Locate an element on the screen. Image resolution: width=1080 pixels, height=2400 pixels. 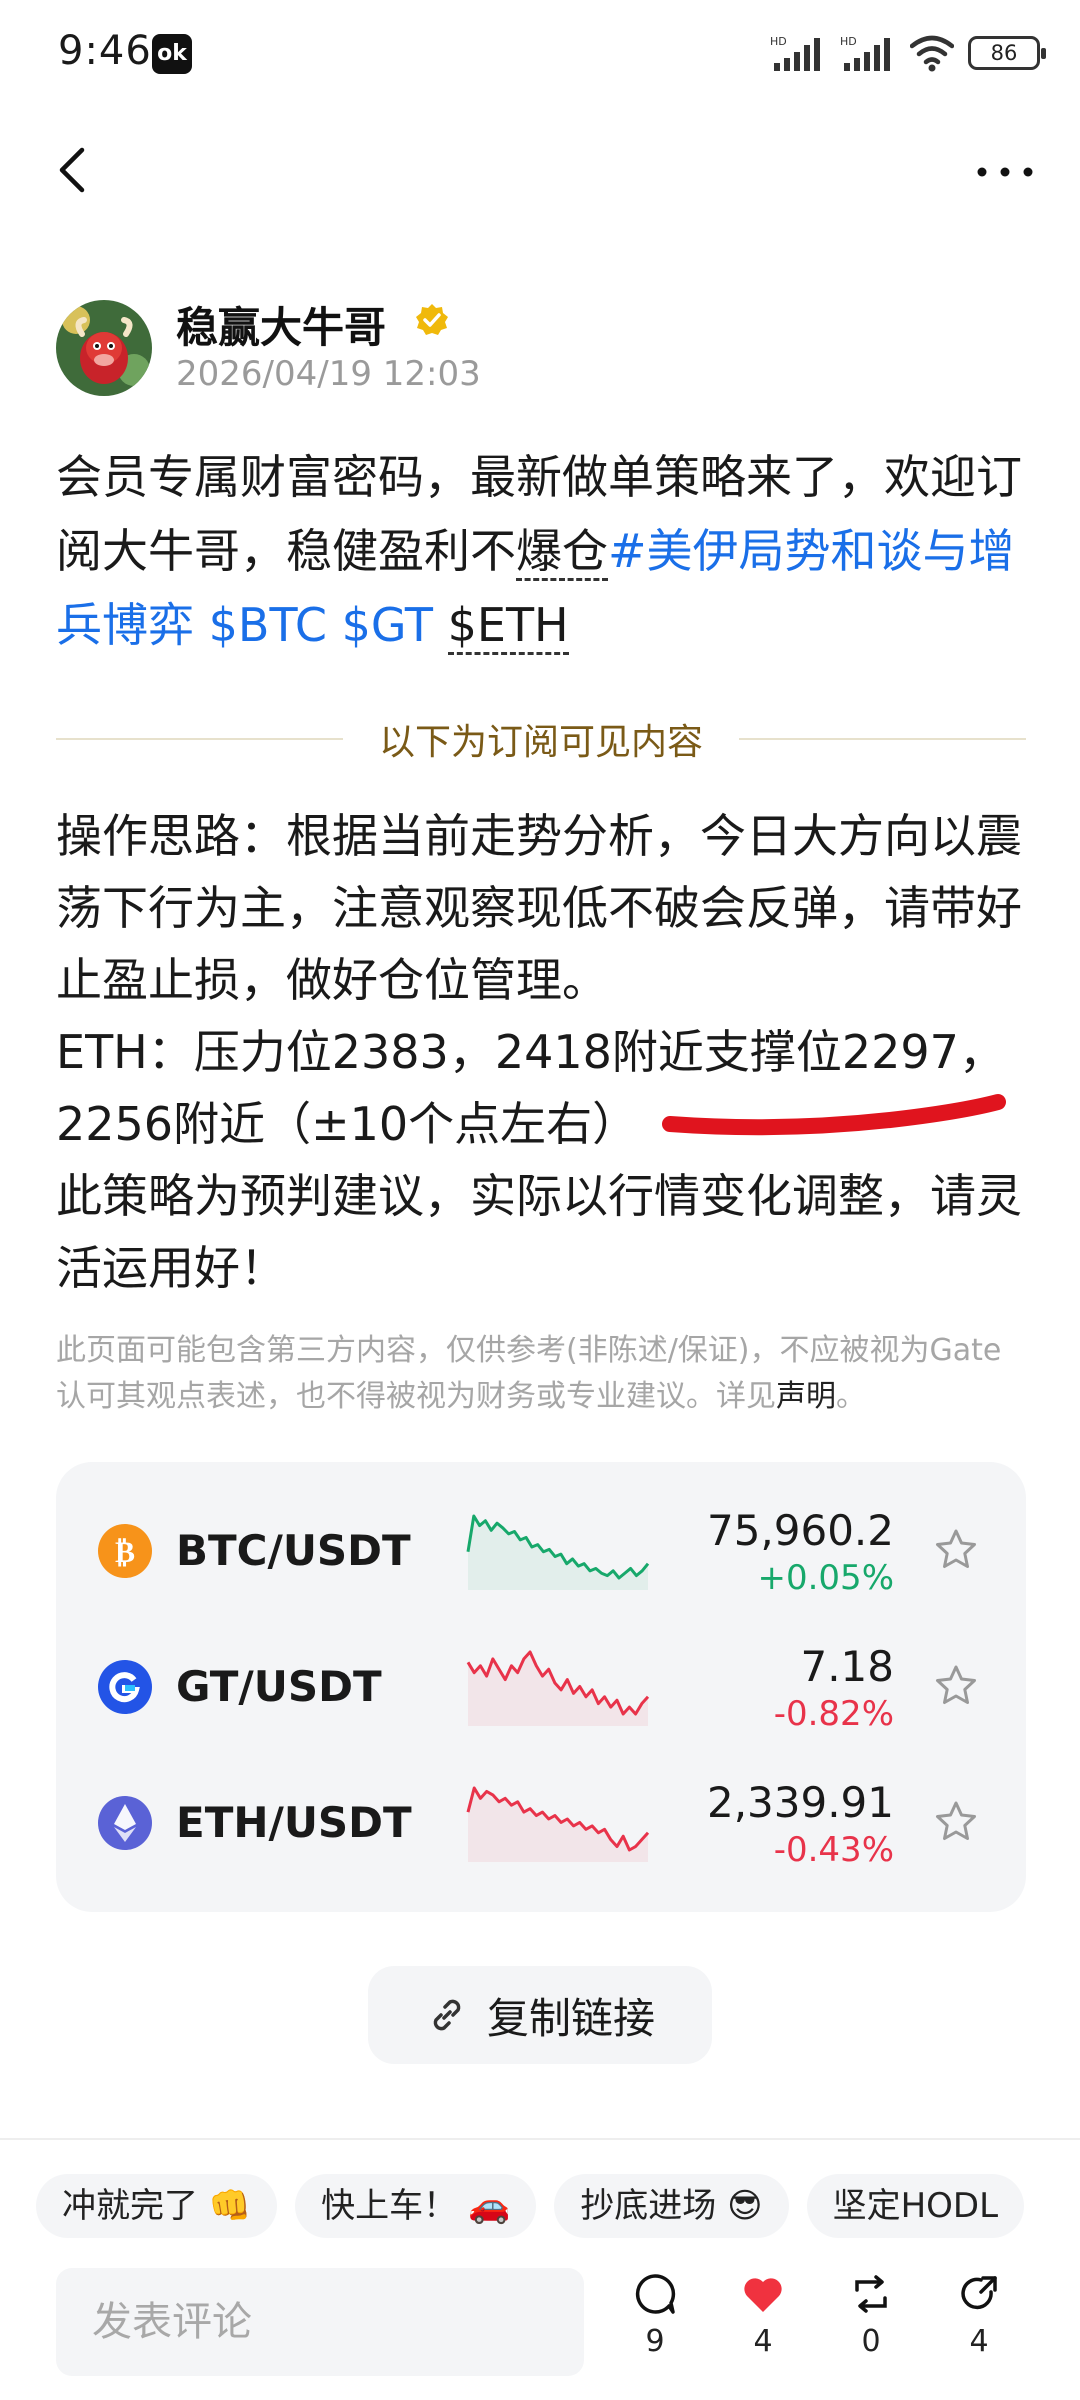
ticker-link-btc: $BTC is located at coordinates (268, 625).